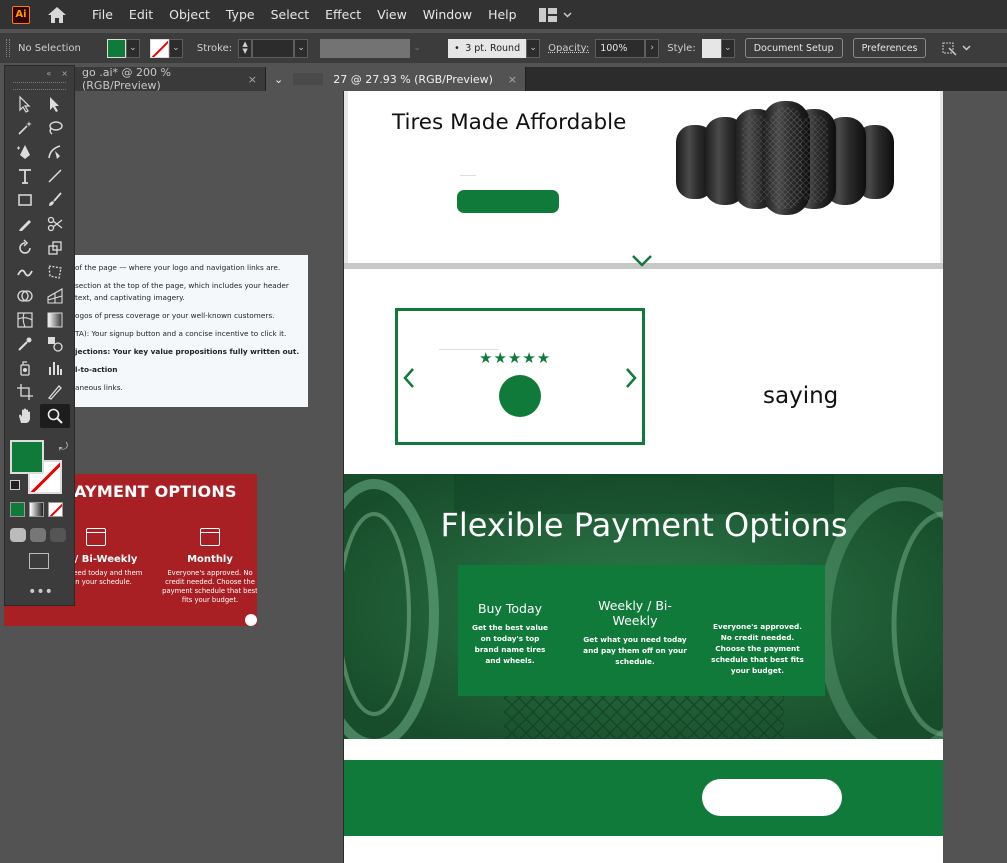 This screenshot has height=863, width=1007. I want to click on rotate-tool-icon, so click(25, 248).